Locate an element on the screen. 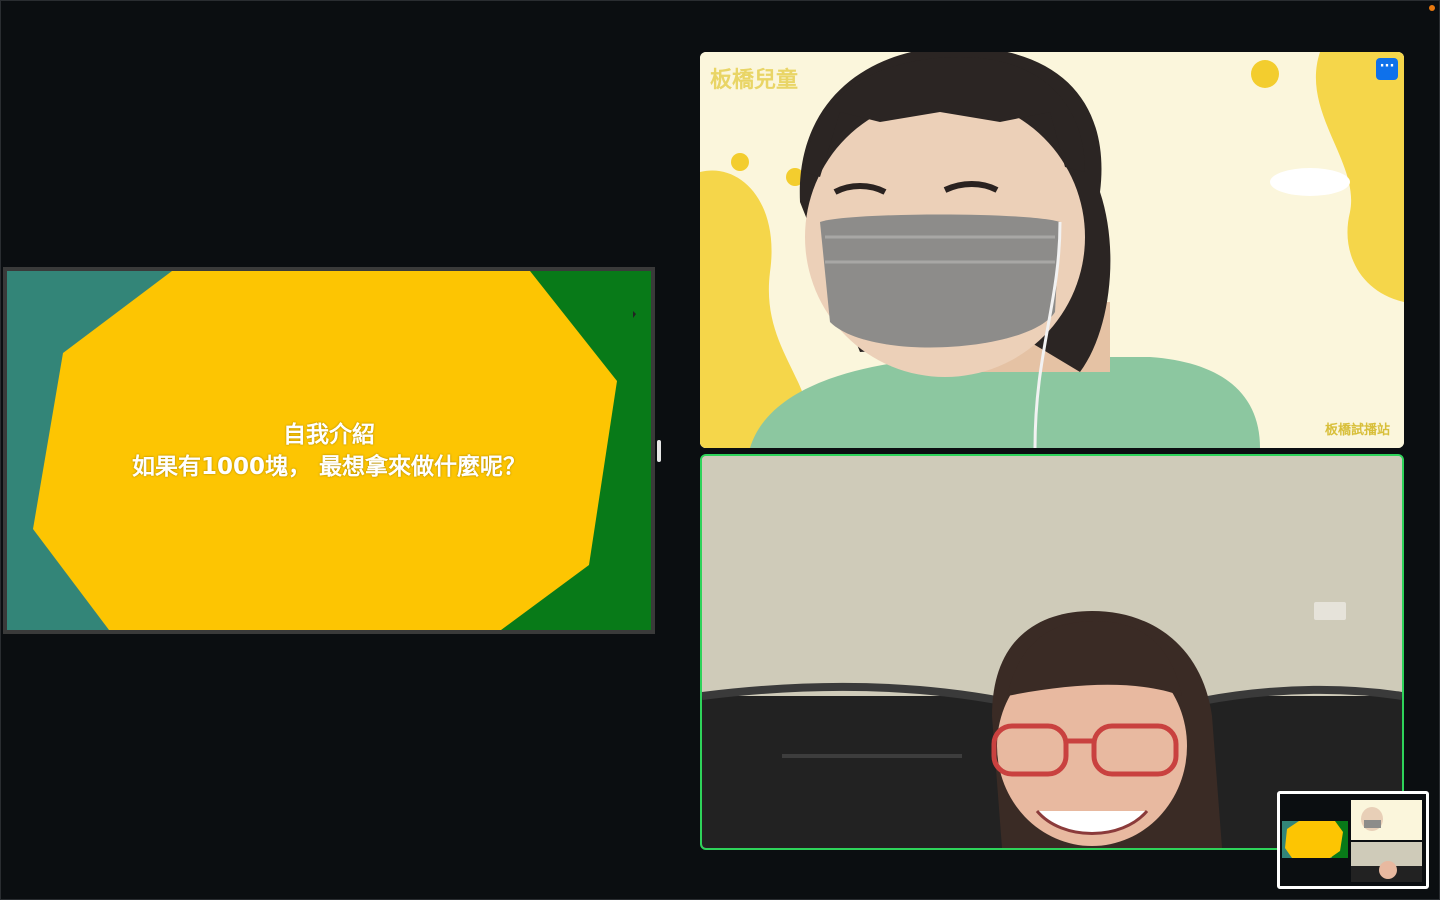 The image size is (1440, 900). record-indicator-icon is located at coordinates (1432, 8).